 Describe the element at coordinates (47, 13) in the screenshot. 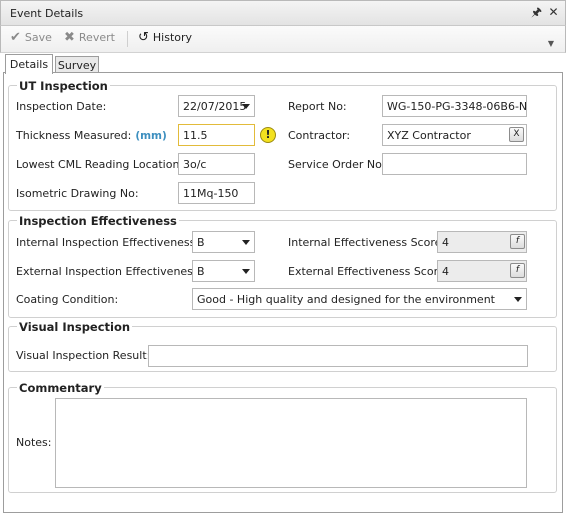

I see `window-title: Event Details` at that location.